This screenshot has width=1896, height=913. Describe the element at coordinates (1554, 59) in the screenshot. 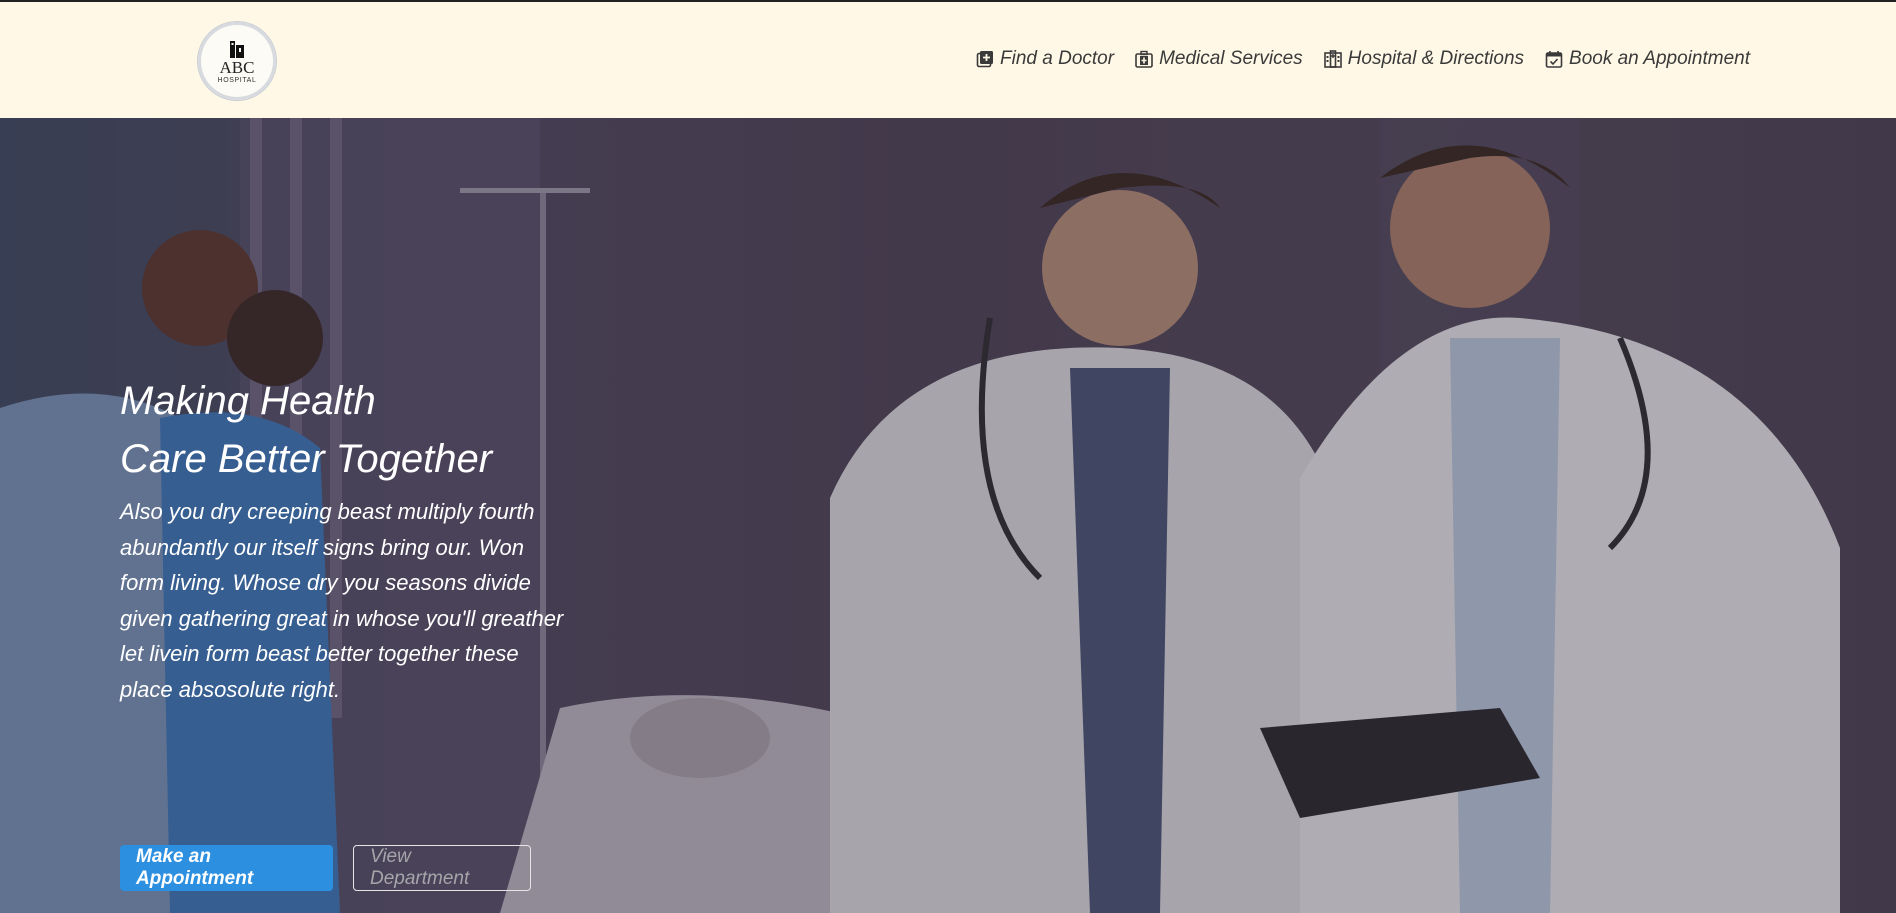

I see `calendar-check-icon` at that location.